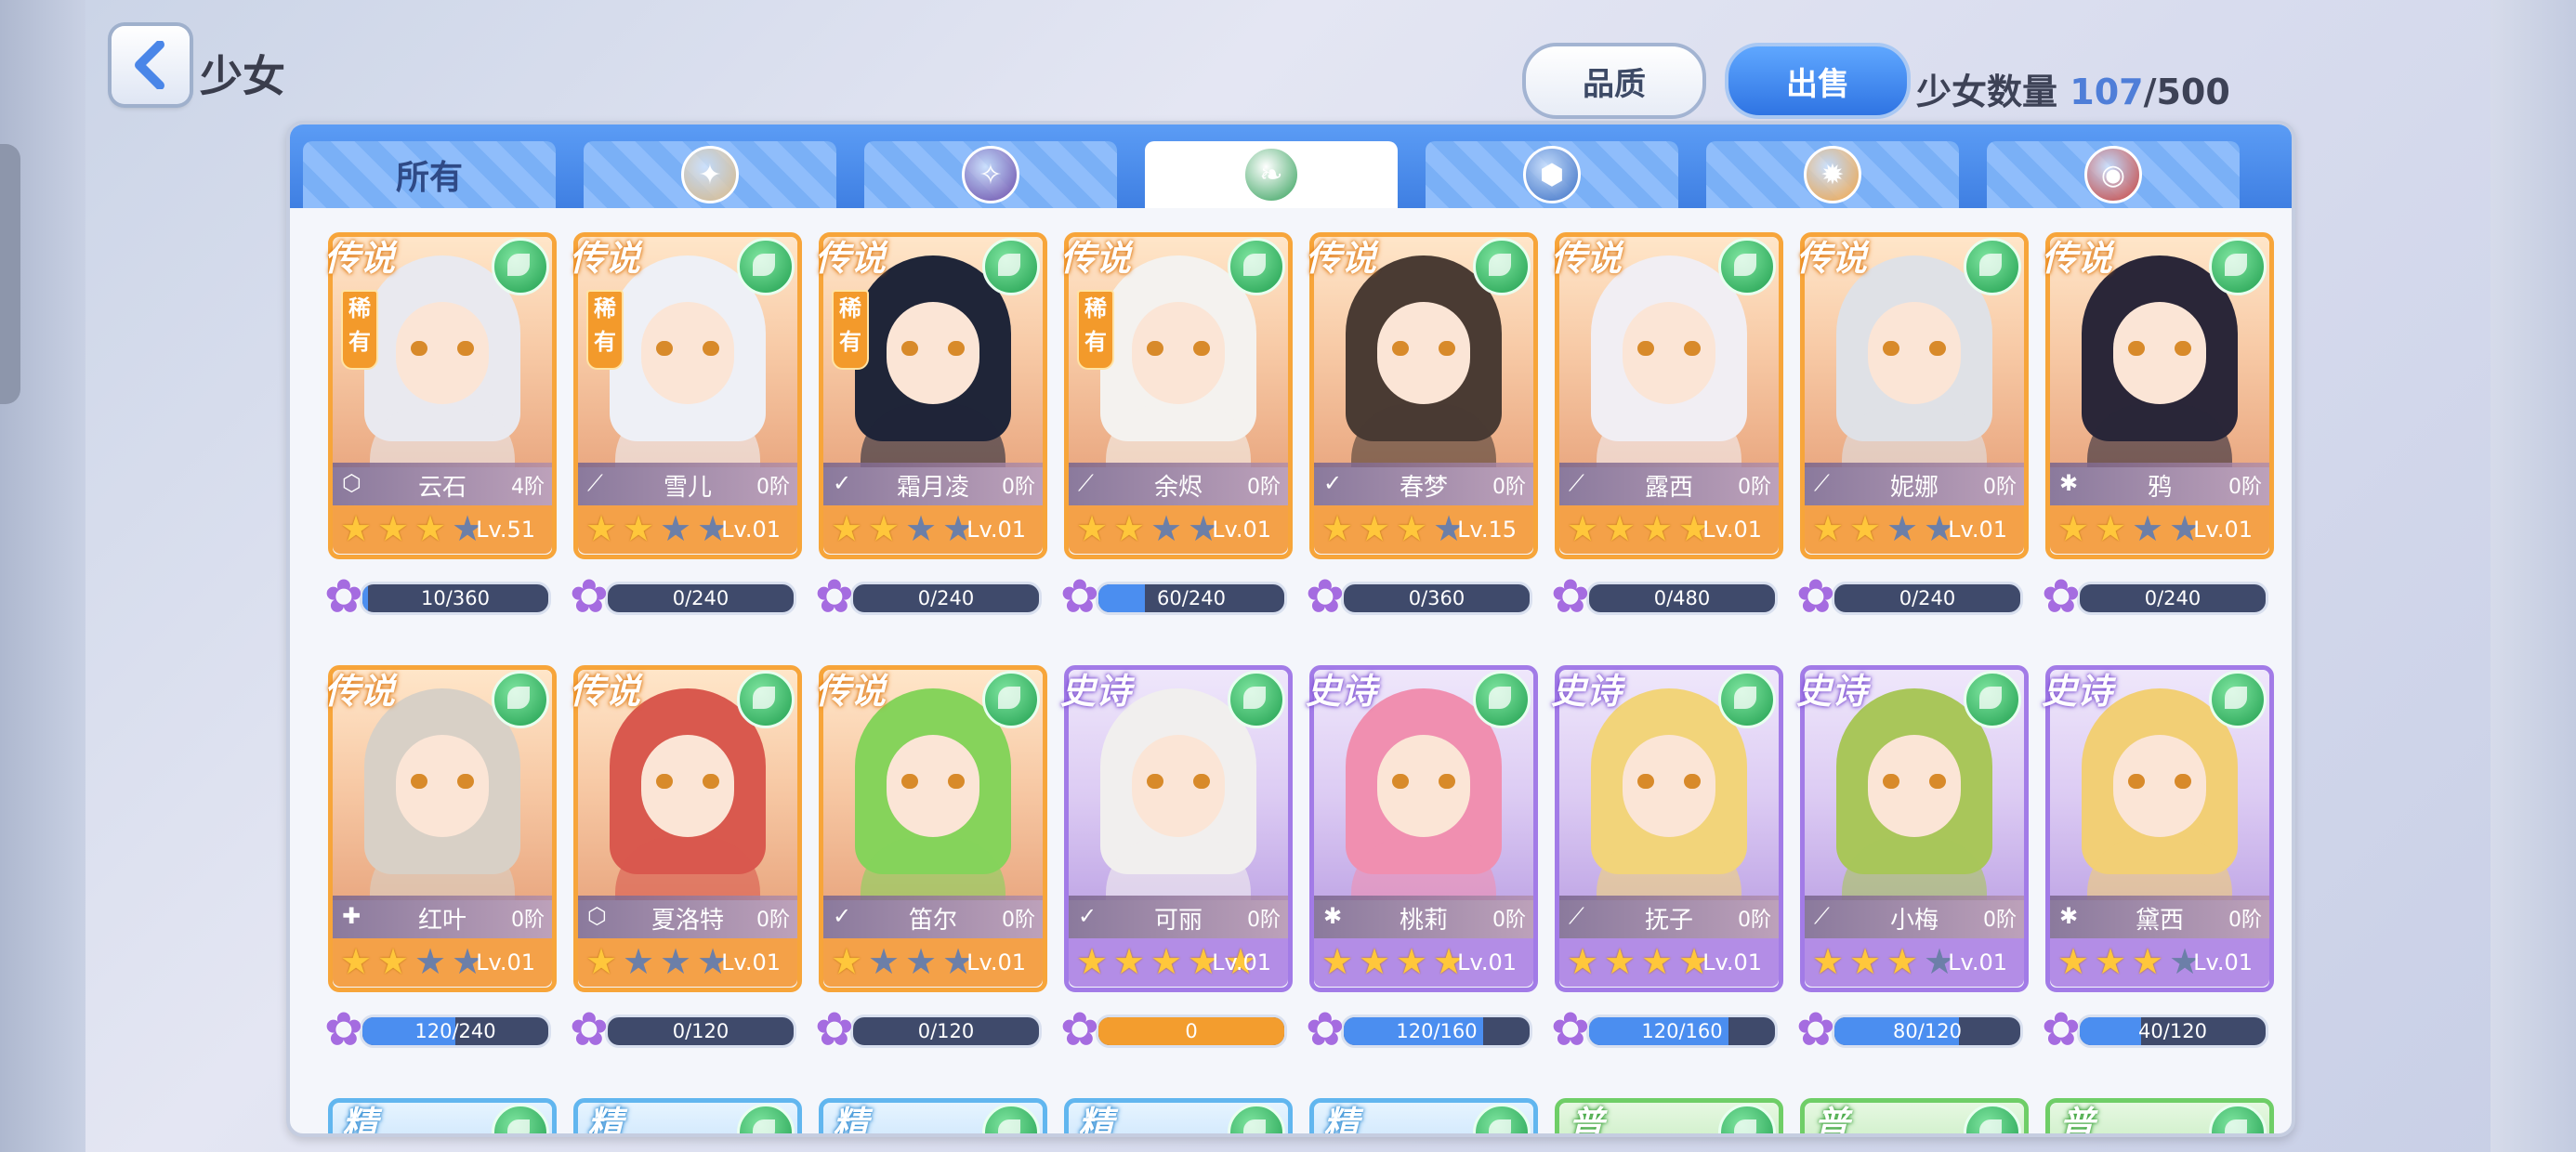 The height and width of the screenshot is (1152, 2576). What do you see at coordinates (429, 174) in the screenshot?
I see `tab-all: 所有` at bounding box center [429, 174].